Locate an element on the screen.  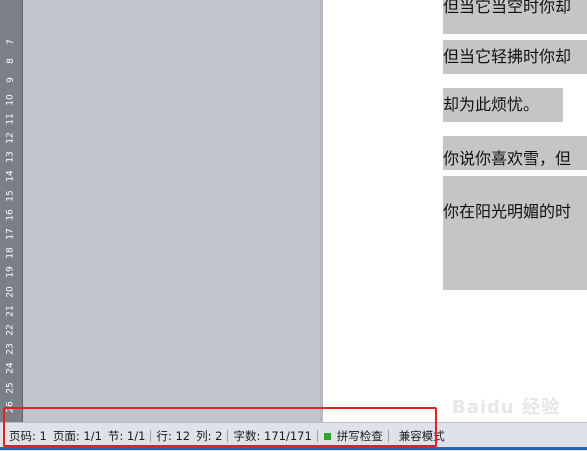
ruler-number: 24 is located at coordinates (11, 368).